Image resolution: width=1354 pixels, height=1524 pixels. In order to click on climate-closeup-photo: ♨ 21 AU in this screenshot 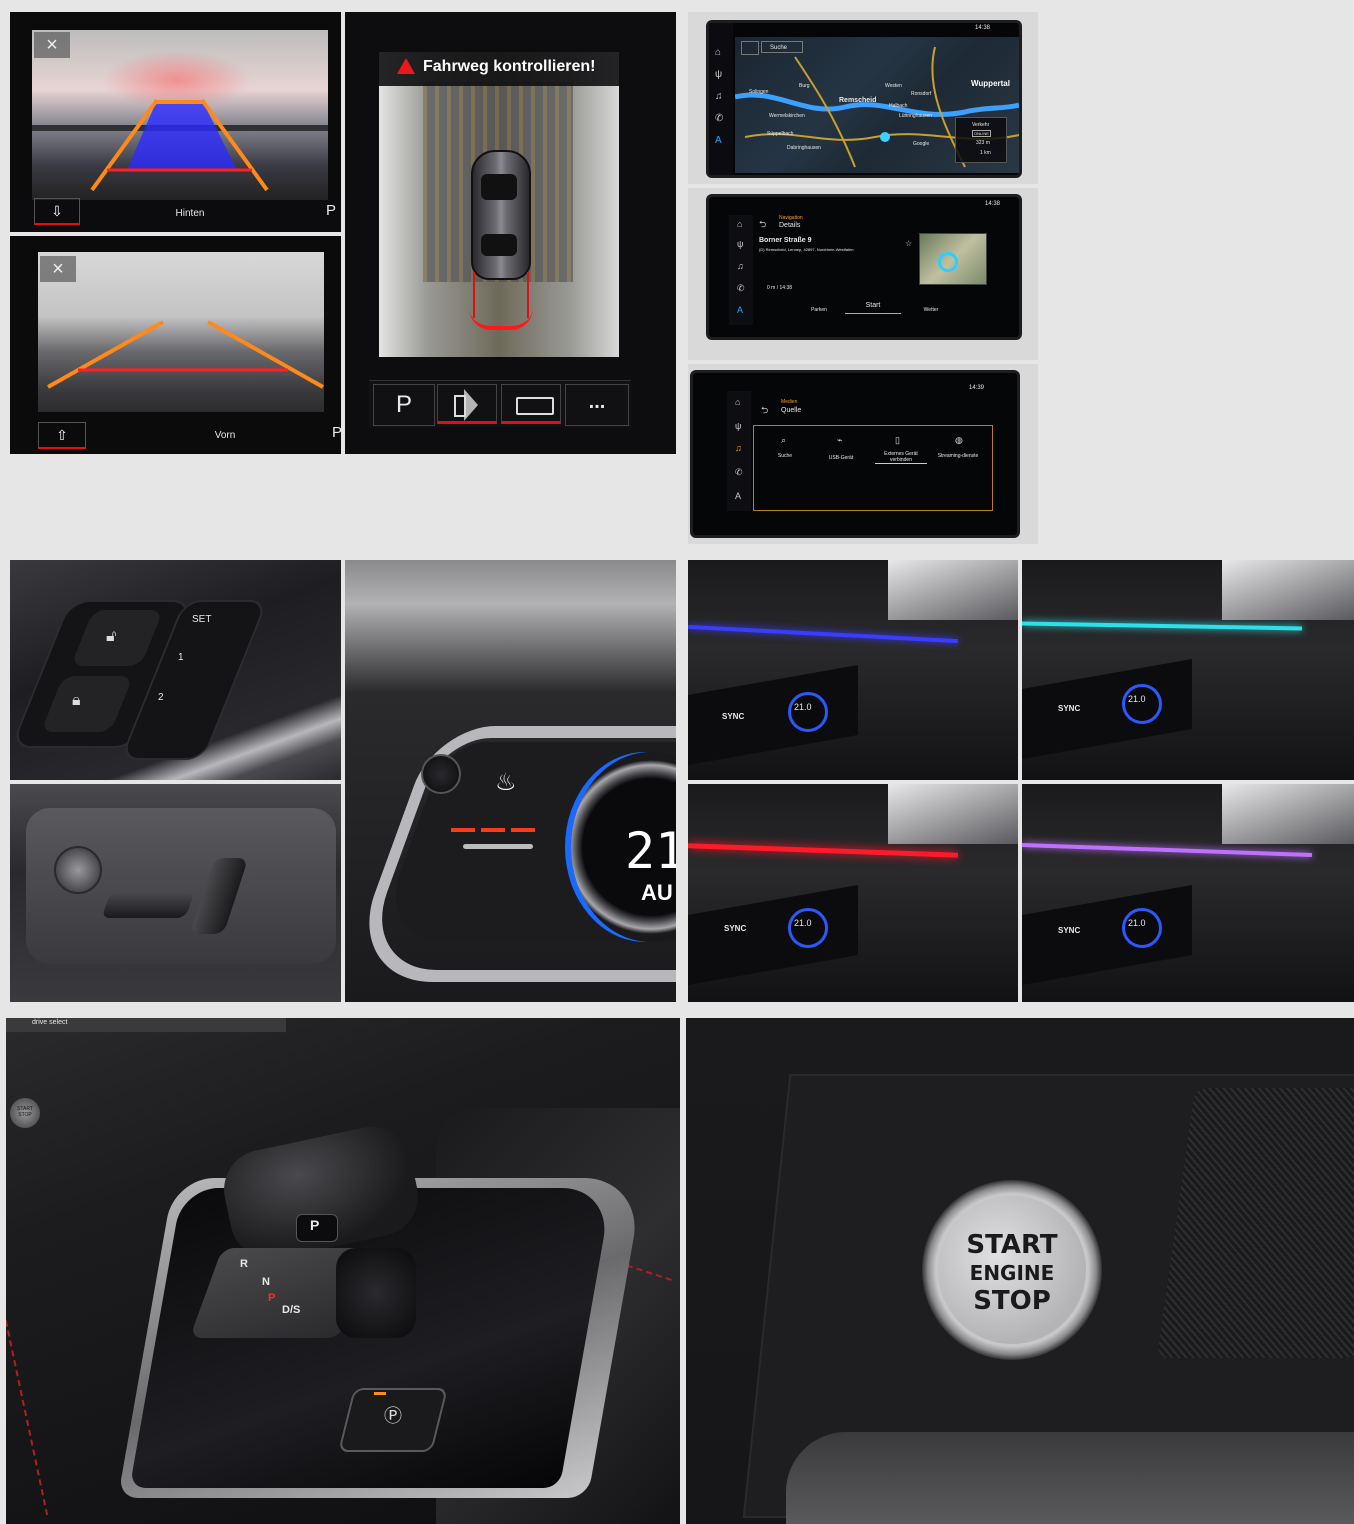, I will do `click(510, 781)`.